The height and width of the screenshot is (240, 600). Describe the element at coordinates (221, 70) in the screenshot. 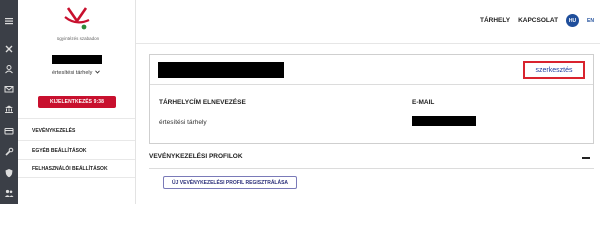

I see `redacted-storage-name` at that location.